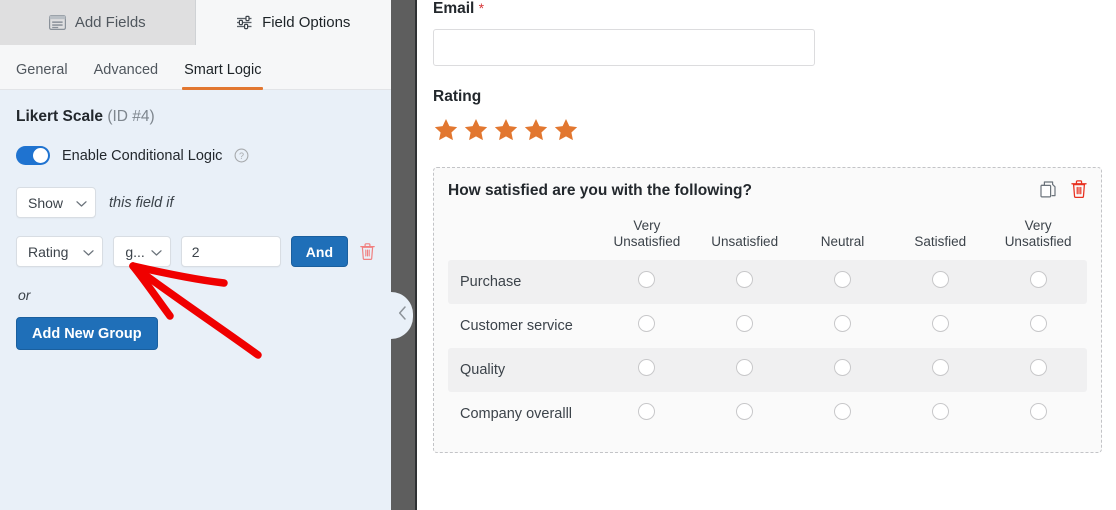  Describe the element at coordinates (244, 22) in the screenshot. I see `sliders-icon` at that location.